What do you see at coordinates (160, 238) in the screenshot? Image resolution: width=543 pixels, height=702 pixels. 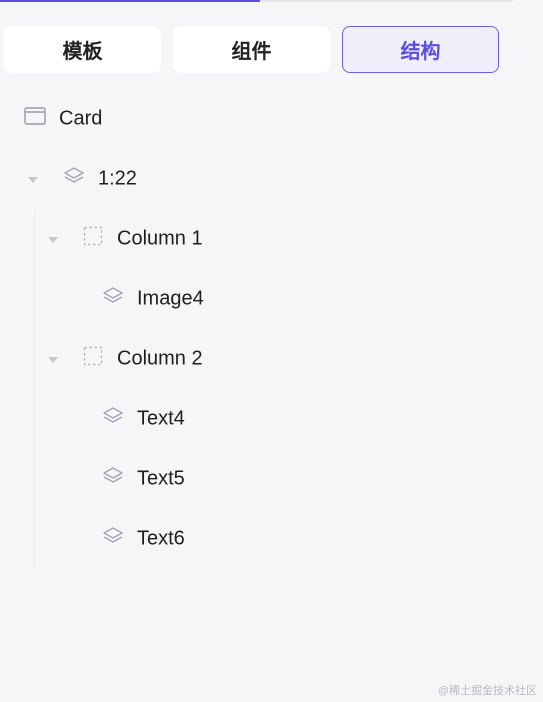 I see `tree-node-label: Column 1` at bounding box center [160, 238].